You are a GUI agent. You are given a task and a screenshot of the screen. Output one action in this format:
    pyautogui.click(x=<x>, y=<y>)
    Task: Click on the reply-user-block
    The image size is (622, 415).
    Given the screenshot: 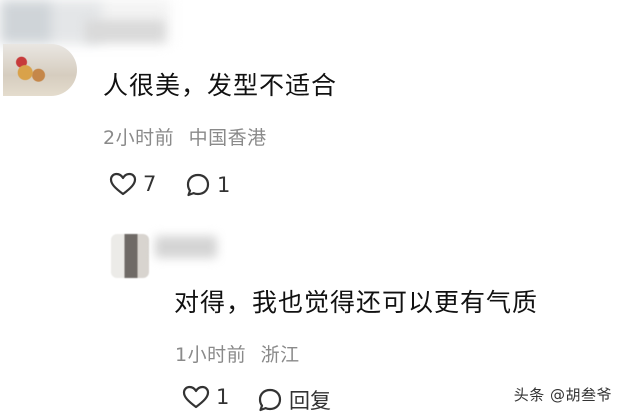 What is the action you would take?
    pyautogui.click(x=165, y=255)
    